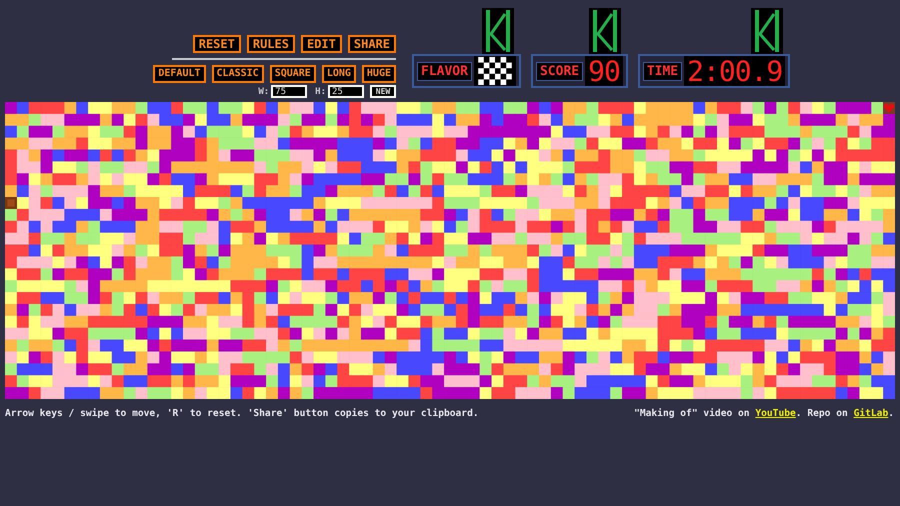 Image resolution: width=900 pixels, height=506 pixels. What do you see at coordinates (339, 74) in the screenshot?
I see `size-preset-button: LONG` at bounding box center [339, 74].